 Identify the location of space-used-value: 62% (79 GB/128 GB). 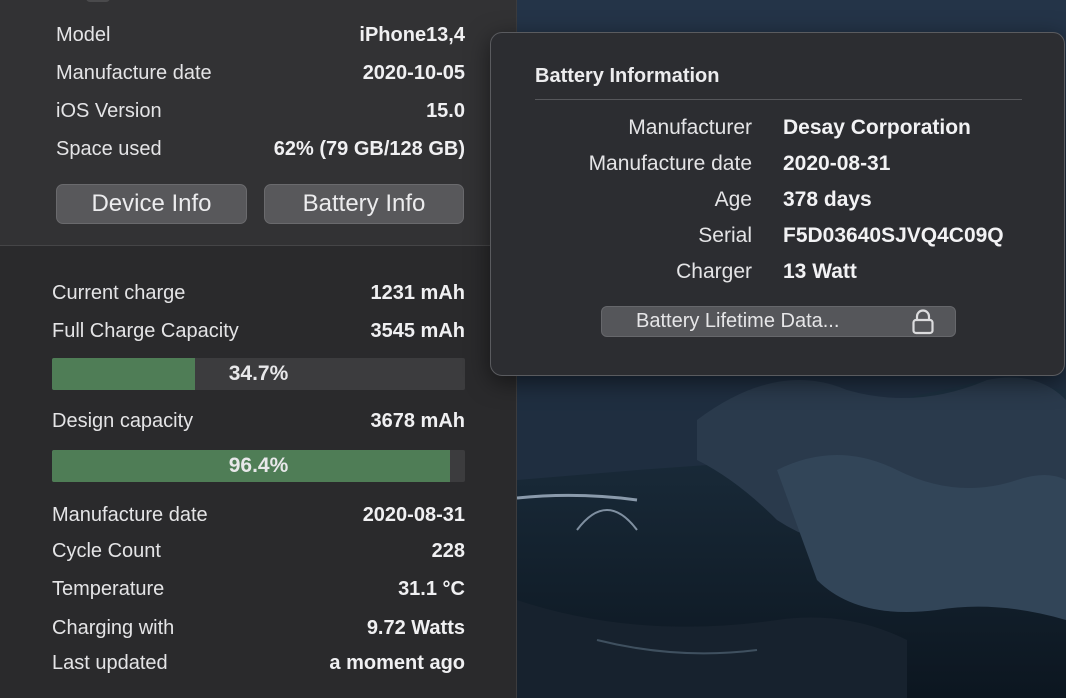
(369, 149).